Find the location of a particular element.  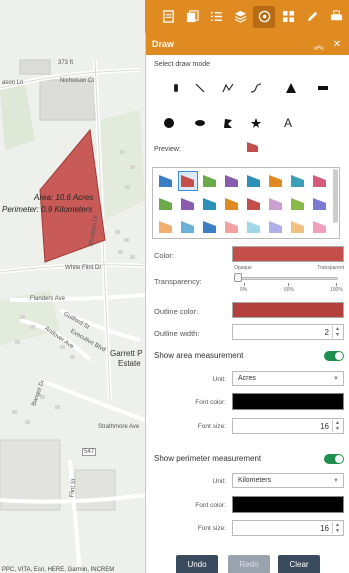

widget-toolbar is located at coordinates (247, 16).